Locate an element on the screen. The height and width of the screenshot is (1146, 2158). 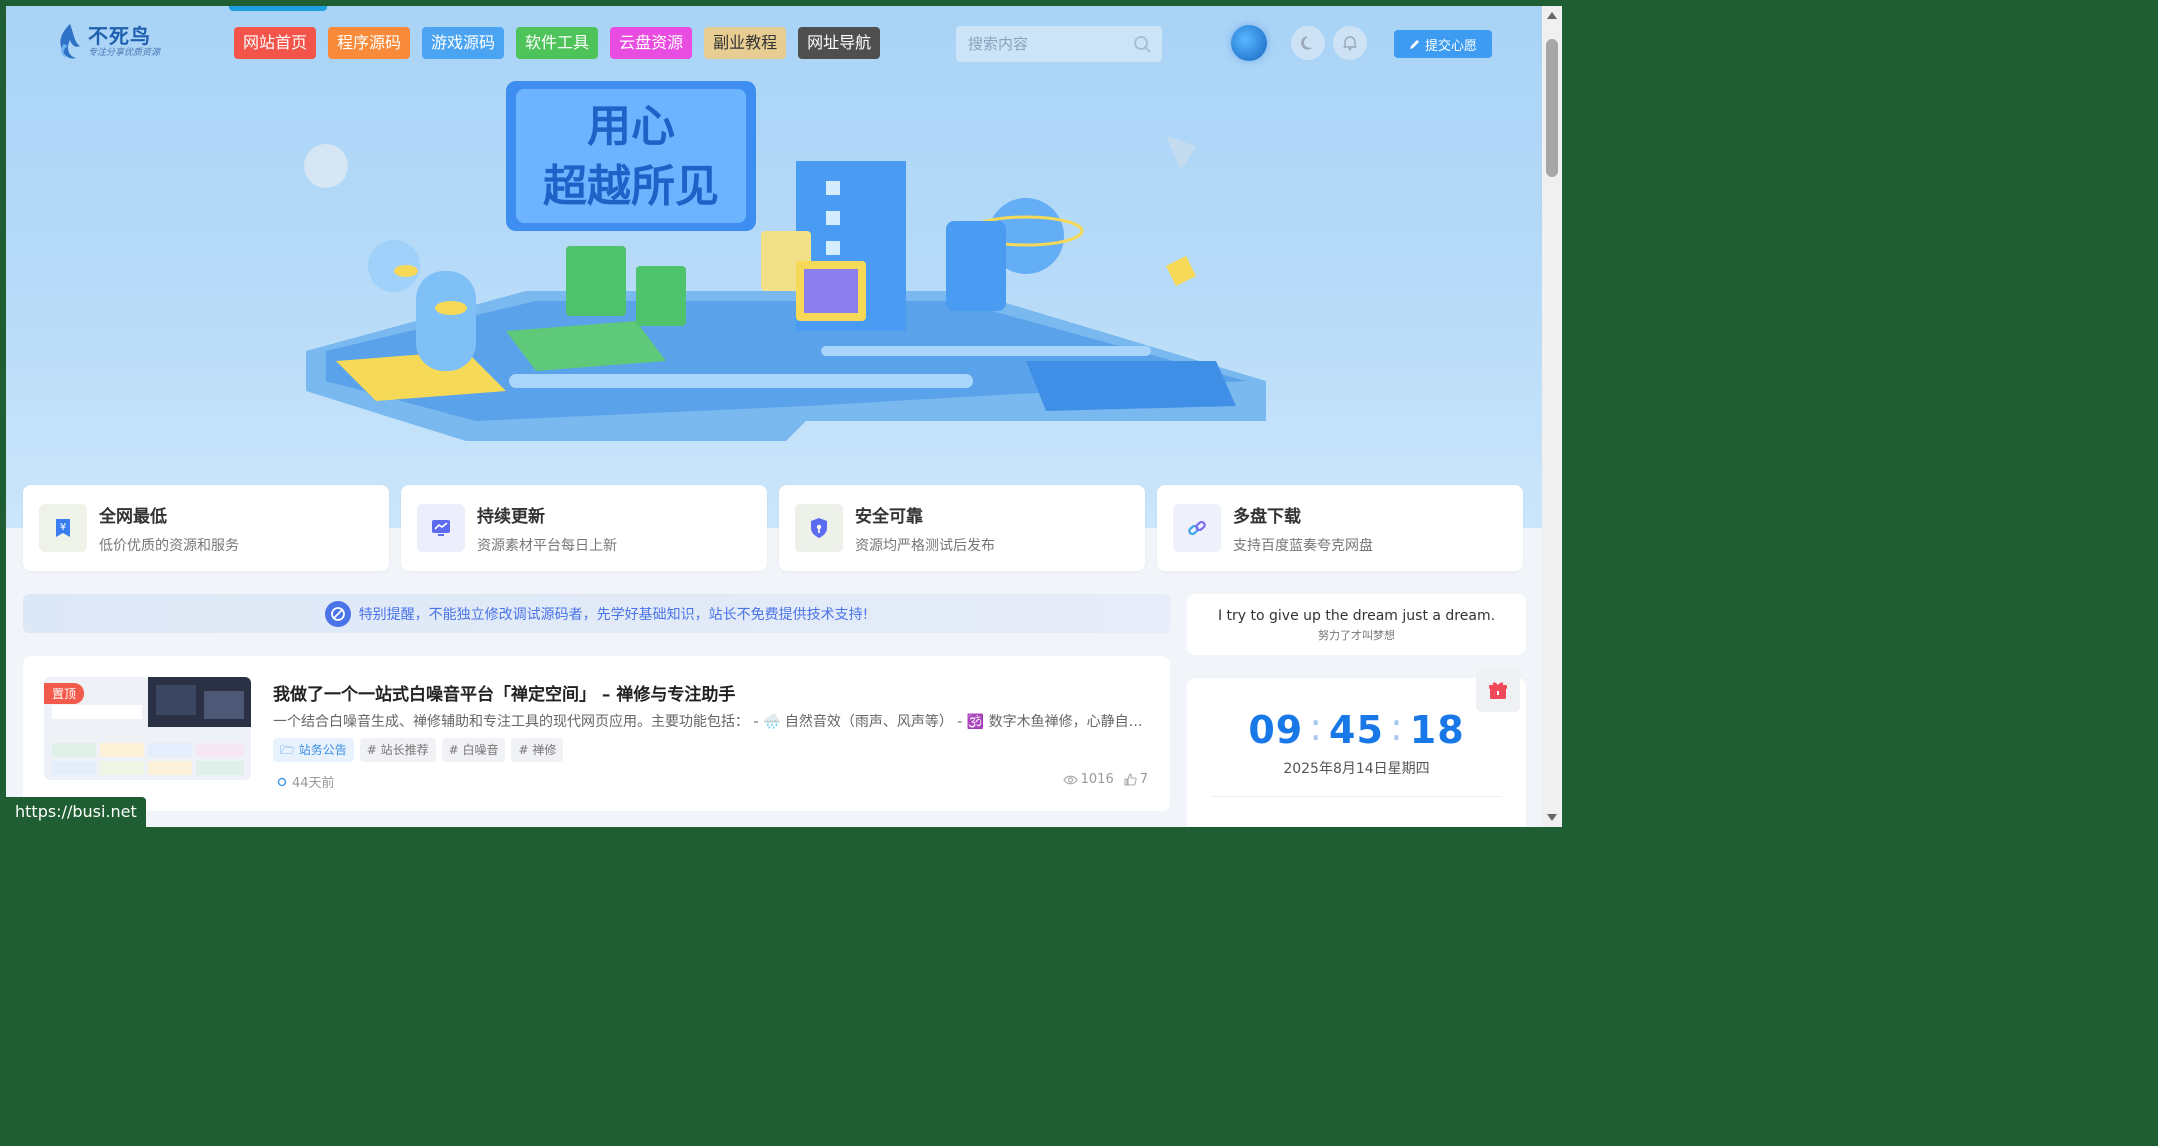
notice-bar: 特别提醒，不能独立修改调试源码者，先学好基础知识，站长不免费提供技术支持! is located at coordinates (596, 613).